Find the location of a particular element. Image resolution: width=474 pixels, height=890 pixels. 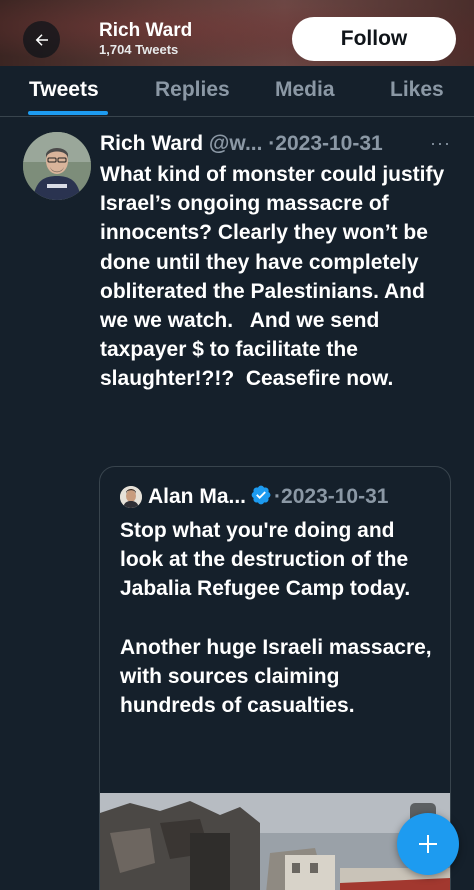

tweet-count: 1,704 Tweets is located at coordinates (139, 49).